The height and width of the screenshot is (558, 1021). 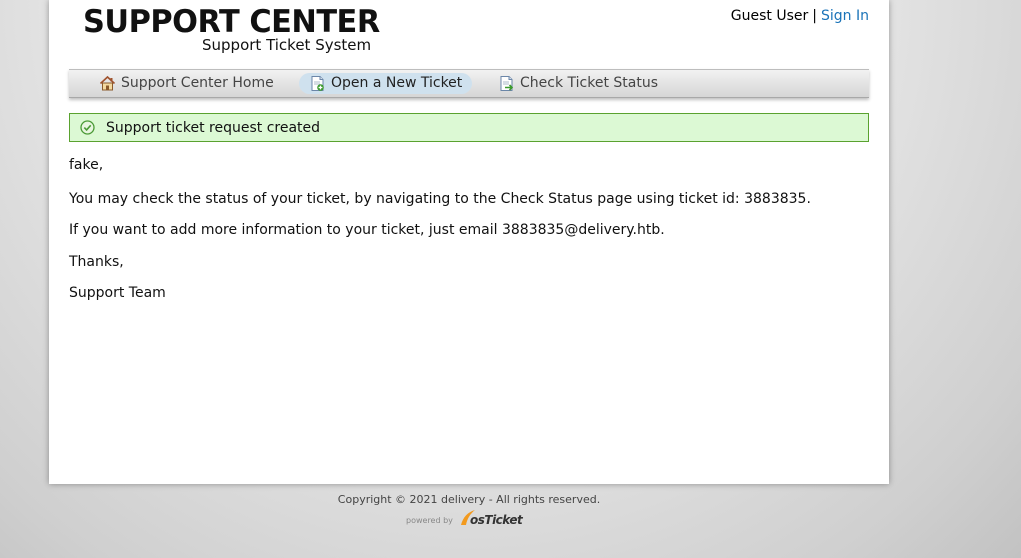 I want to click on guest-user-label: Guest User, so click(x=769, y=16).